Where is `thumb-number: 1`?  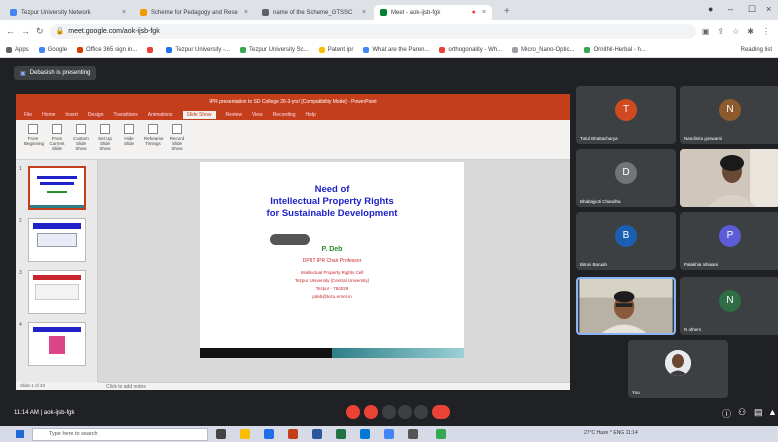 thumb-number: 1 is located at coordinates (20, 169).